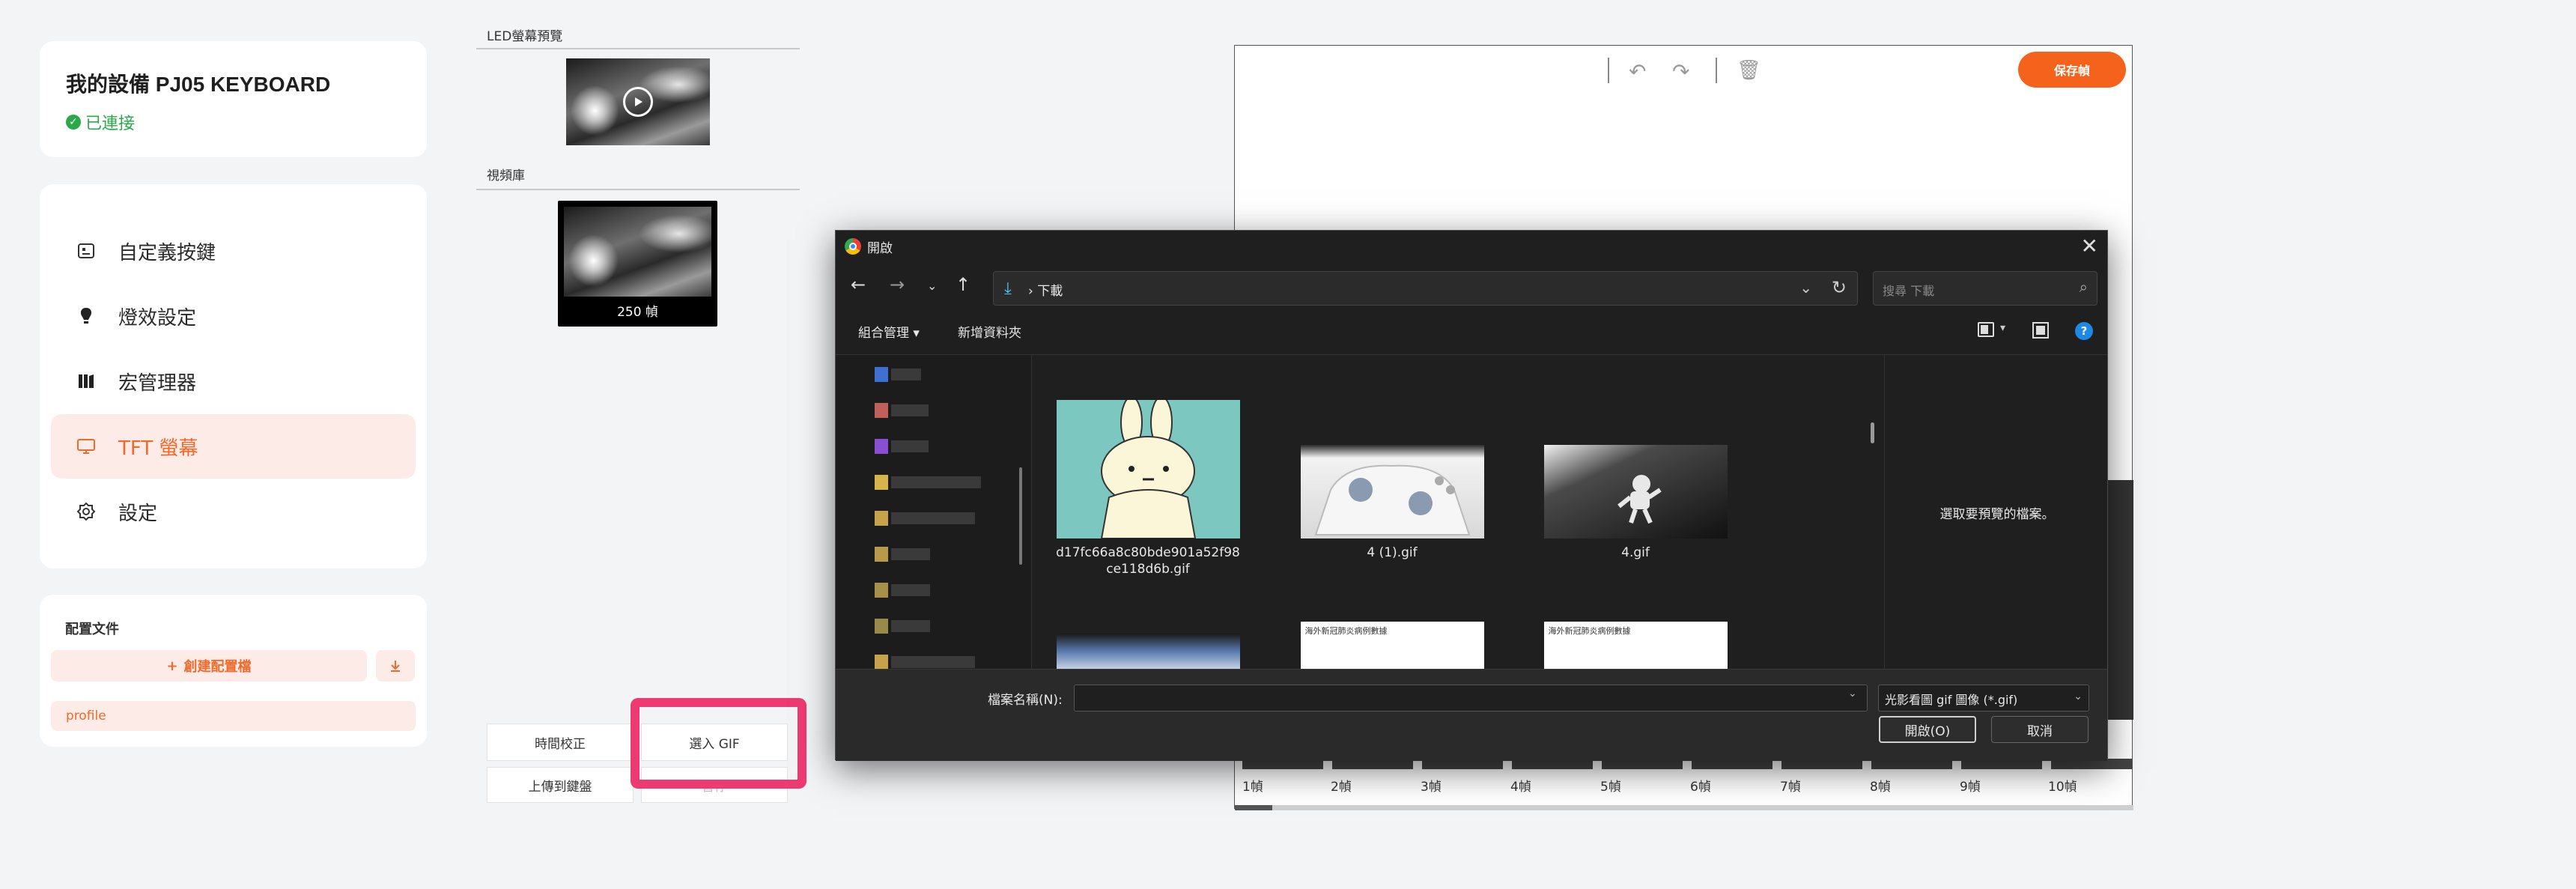  I want to click on profile-card: 配置文件 + 創建配置檔 profile, so click(233, 671).